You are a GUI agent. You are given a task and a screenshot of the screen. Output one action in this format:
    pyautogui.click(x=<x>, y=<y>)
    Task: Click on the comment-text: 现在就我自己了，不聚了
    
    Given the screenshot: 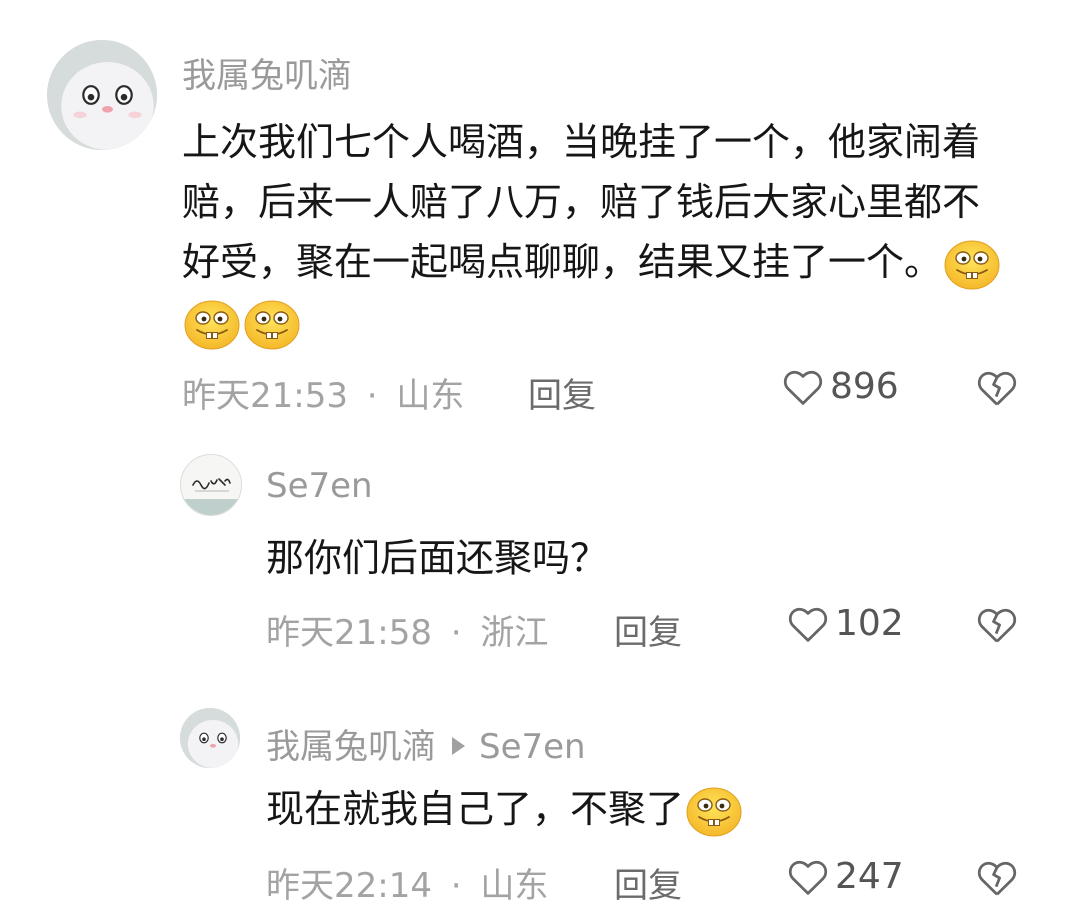 What is the action you would take?
    pyautogui.click(x=636, y=809)
    